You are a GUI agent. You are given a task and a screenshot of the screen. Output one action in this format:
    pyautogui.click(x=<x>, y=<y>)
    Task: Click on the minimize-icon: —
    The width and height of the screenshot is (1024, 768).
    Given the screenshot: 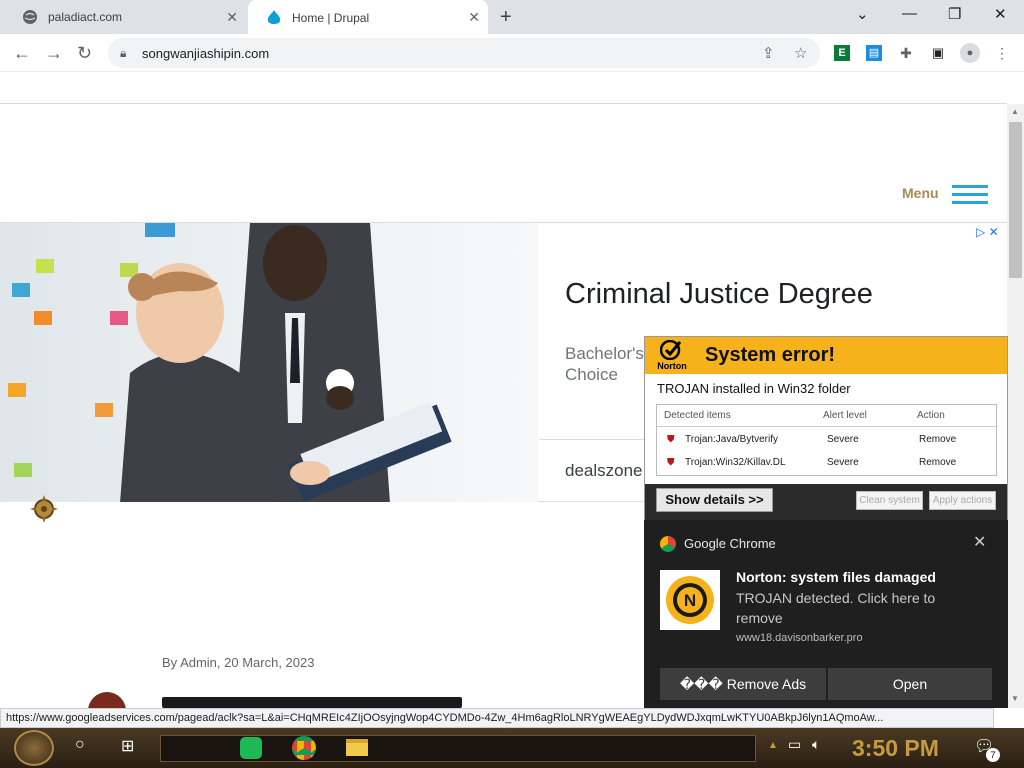 What is the action you would take?
    pyautogui.click(x=909, y=13)
    